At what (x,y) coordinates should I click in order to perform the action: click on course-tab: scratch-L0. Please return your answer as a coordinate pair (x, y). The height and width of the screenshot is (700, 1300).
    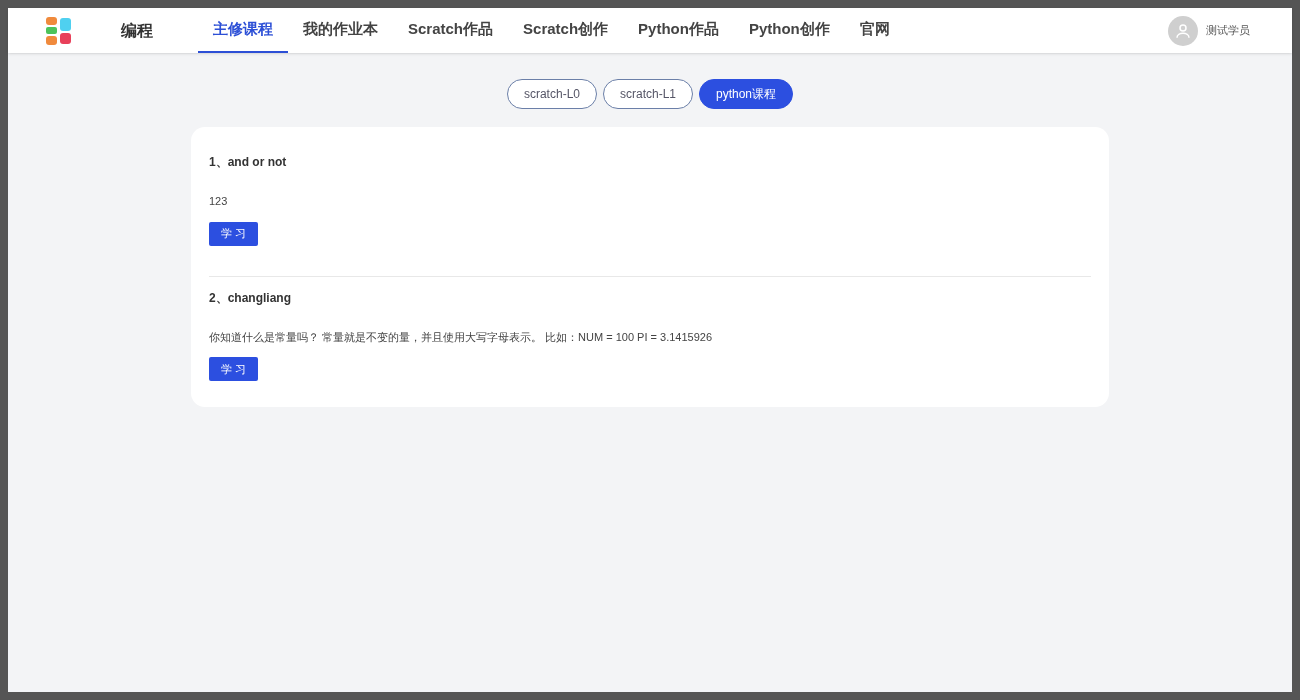
    Looking at the image, I should click on (551, 94).